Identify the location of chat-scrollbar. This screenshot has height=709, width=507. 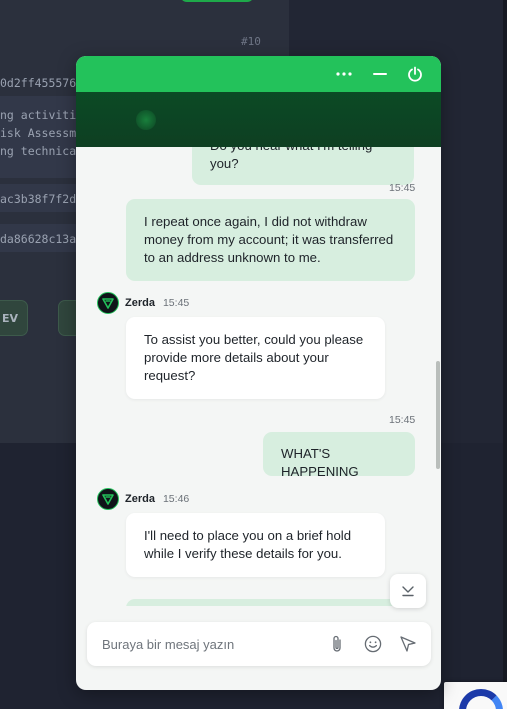
(438, 415).